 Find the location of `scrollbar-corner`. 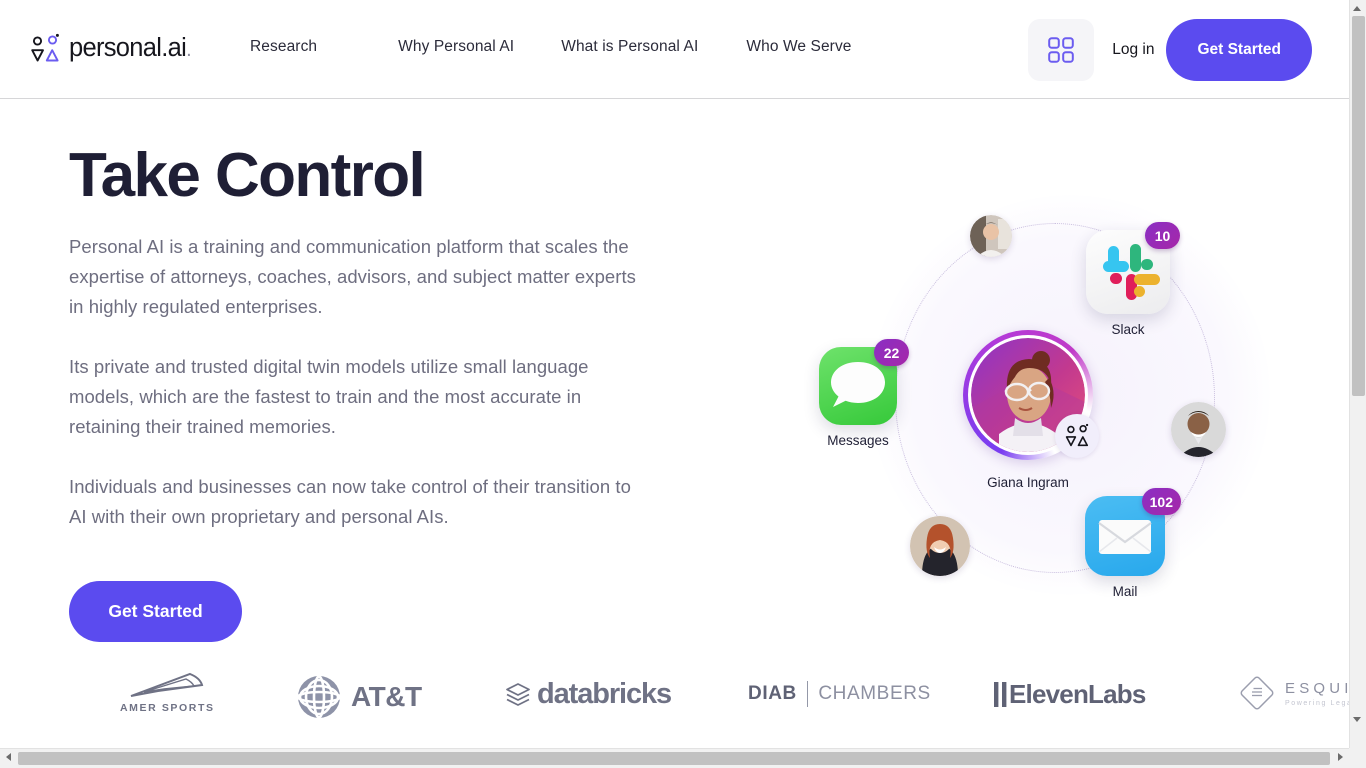

scrollbar-corner is located at coordinates (1357, 758).